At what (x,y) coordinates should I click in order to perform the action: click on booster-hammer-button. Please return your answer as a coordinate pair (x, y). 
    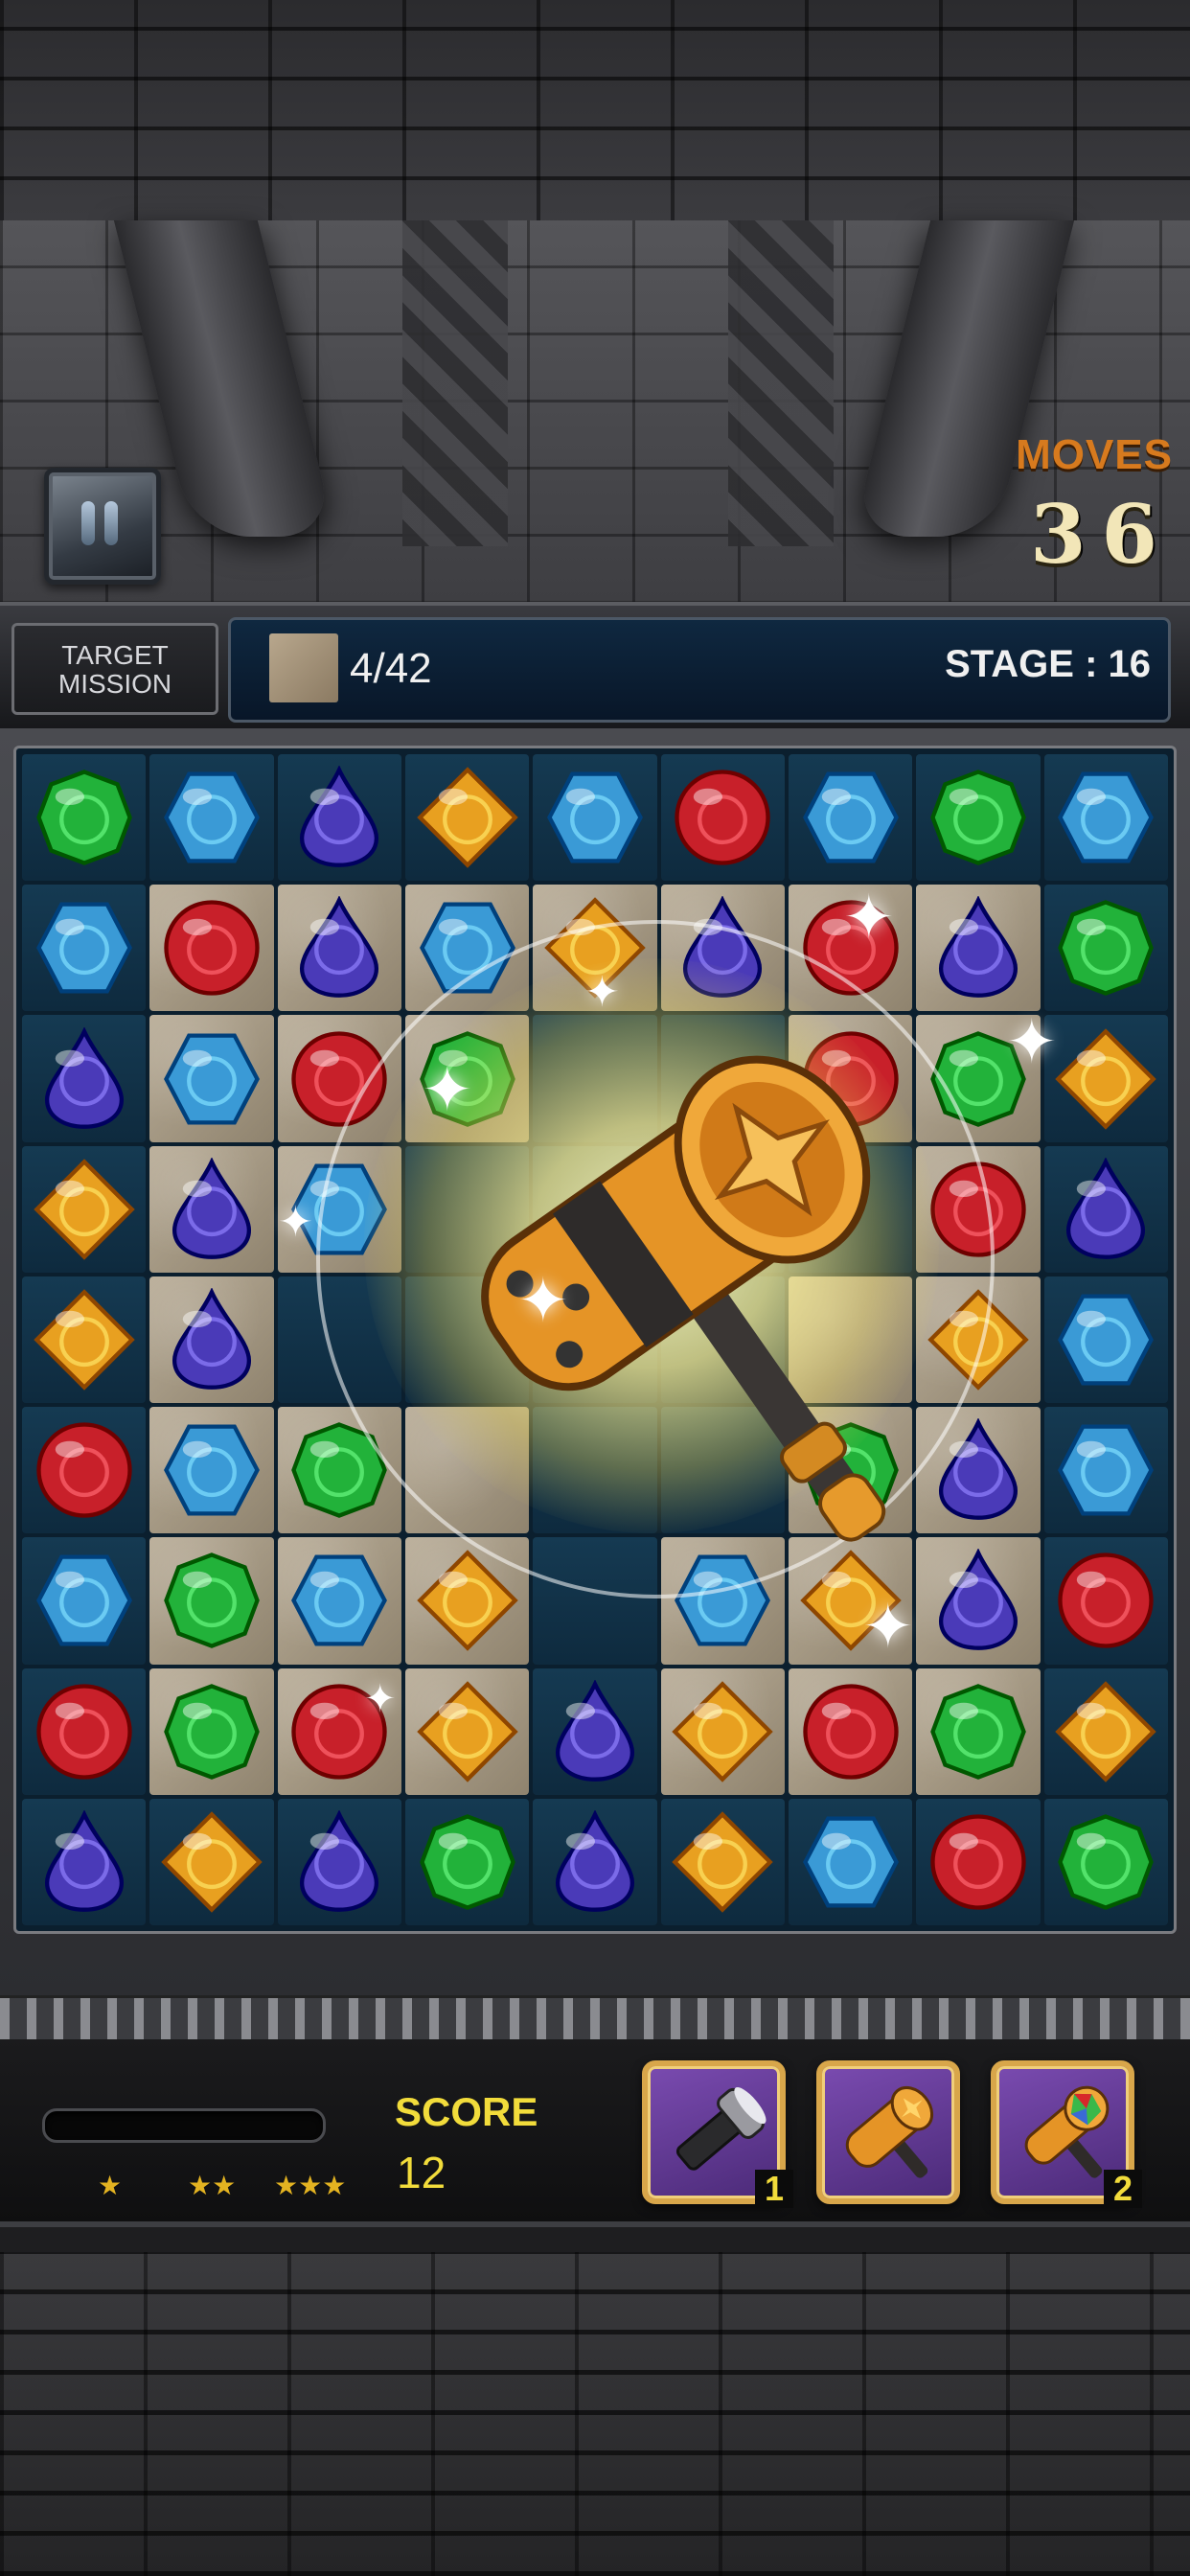
    Looking at the image, I should click on (888, 2132).